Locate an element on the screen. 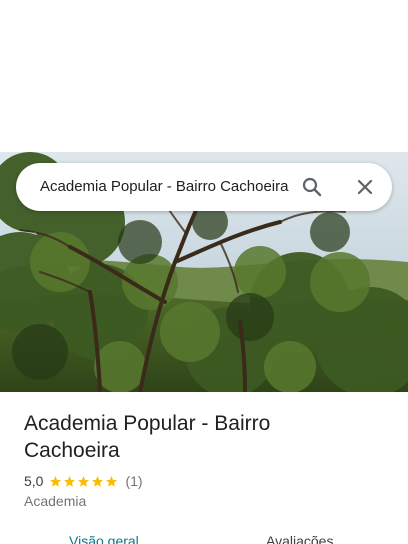 The height and width of the screenshot is (544, 408). place-title: Academia Popular - Bairro Cachoeira is located at coordinates (147, 437).